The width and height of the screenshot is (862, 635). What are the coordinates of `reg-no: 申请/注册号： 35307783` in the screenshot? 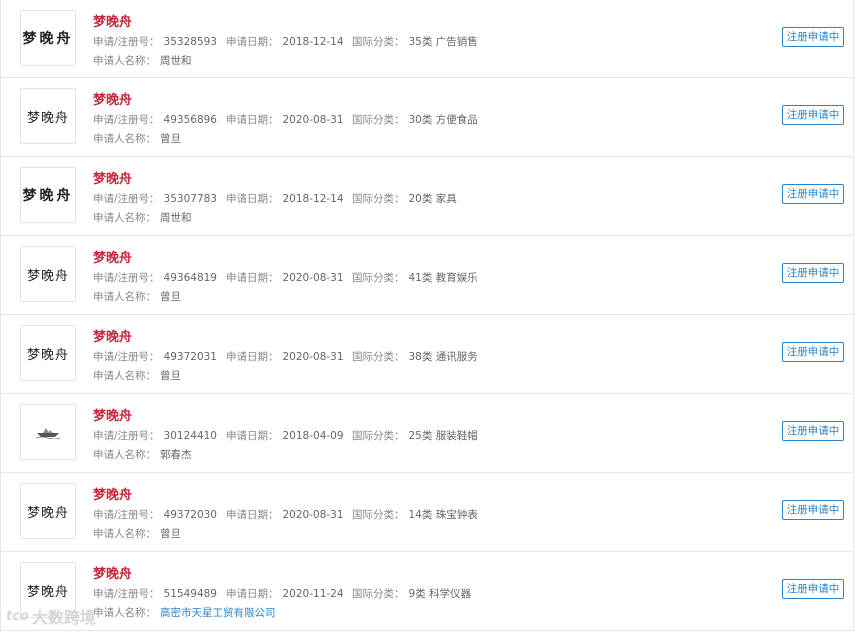 It's located at (155, 198).